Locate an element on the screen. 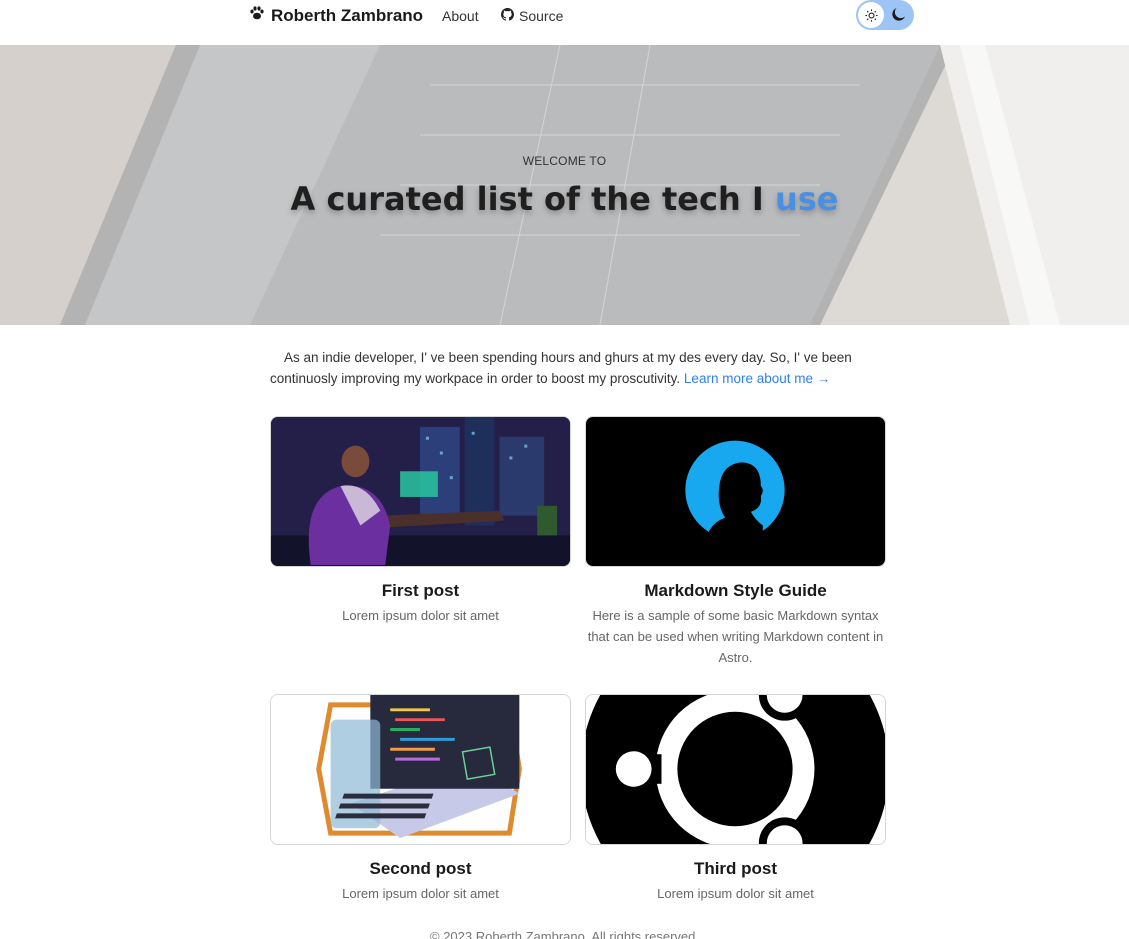 This screenshot has height=939, width=1129. post-title: Markdown Style Guide is located at coordinates (735, 591).